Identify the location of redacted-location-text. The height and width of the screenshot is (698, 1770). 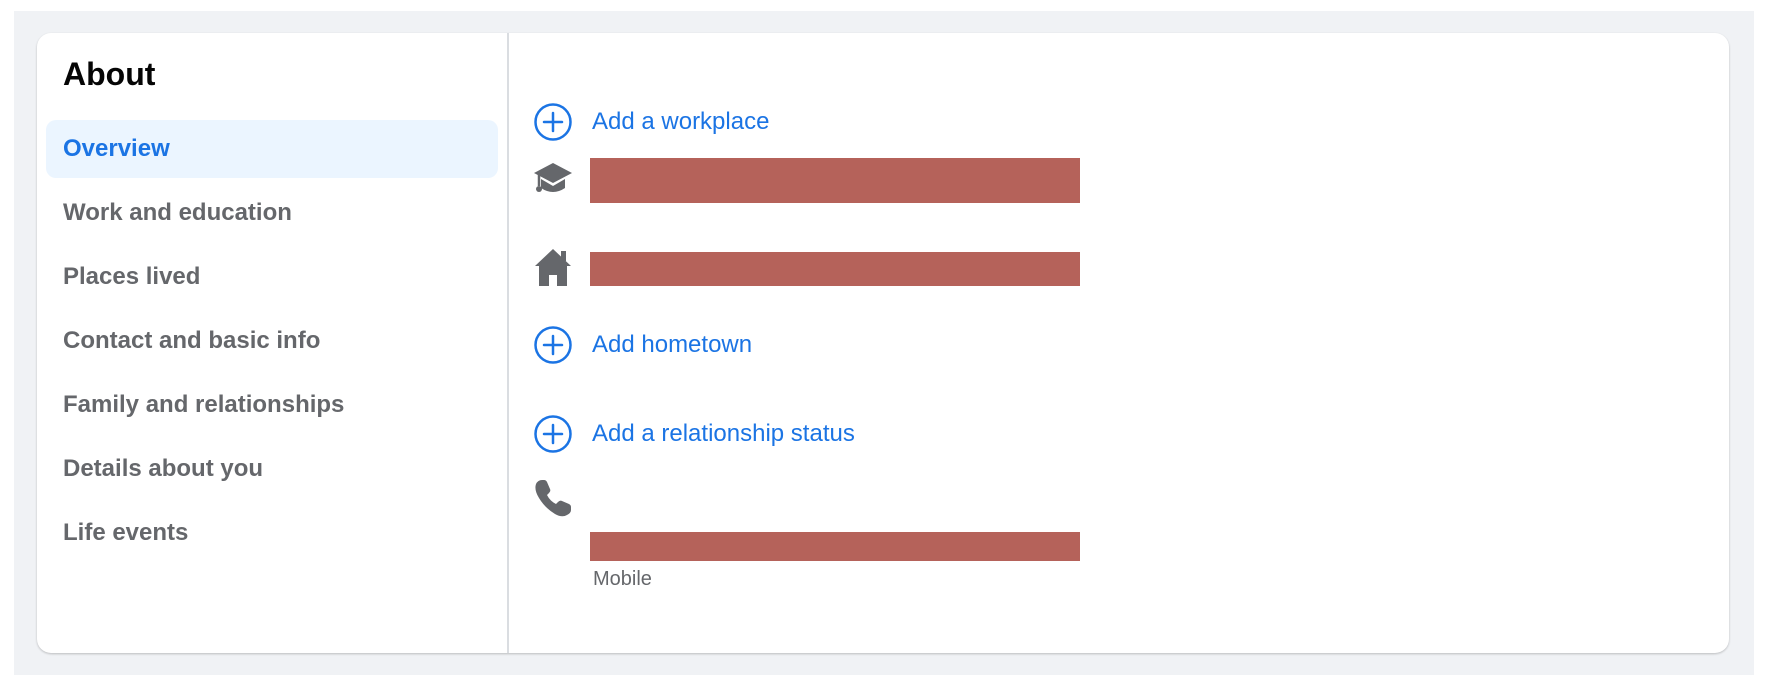
(835, 269).